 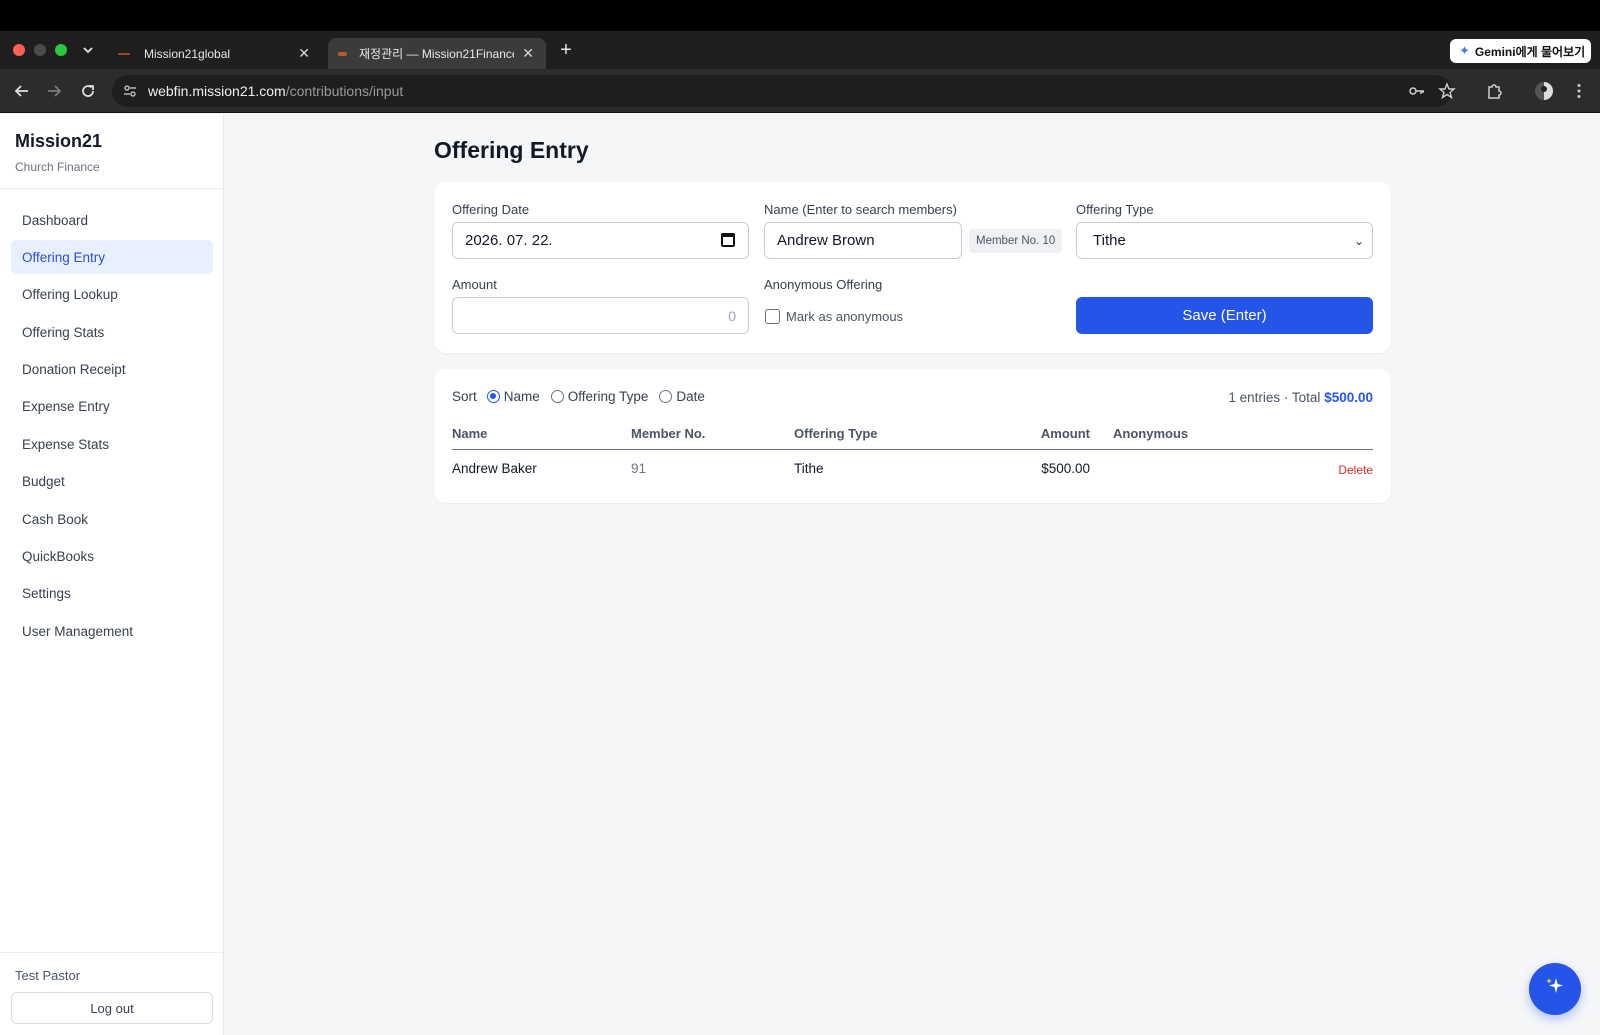 I want to click on offering-date-label: Offering Date, so click(x=491, y=209).